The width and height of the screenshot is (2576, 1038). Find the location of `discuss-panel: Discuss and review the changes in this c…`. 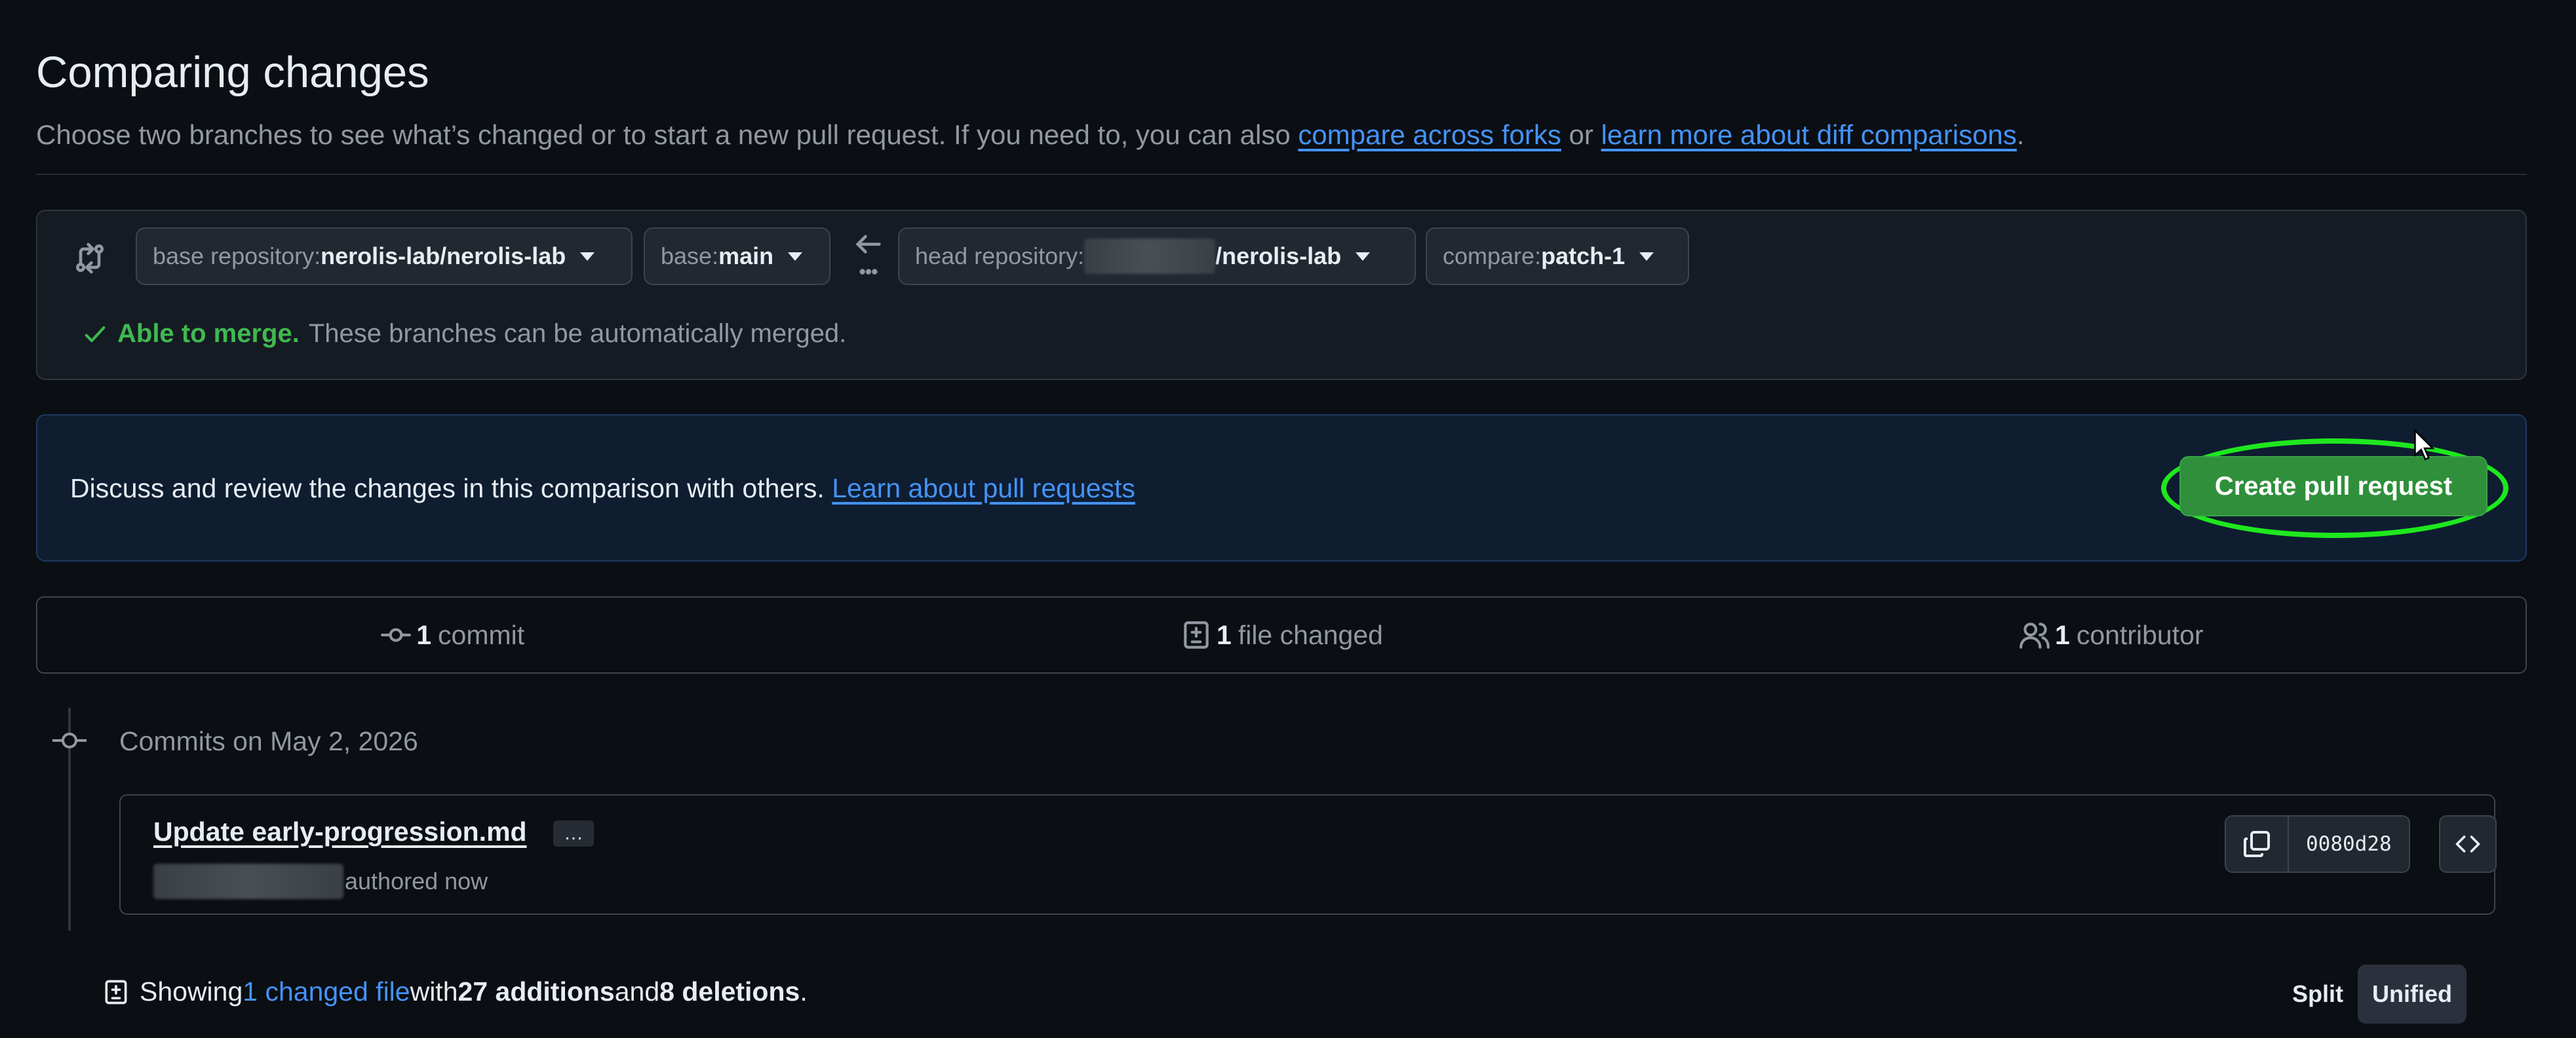

discuss-panel: Discuss and review the changes in this c… is located at coordinates (1281, 488).